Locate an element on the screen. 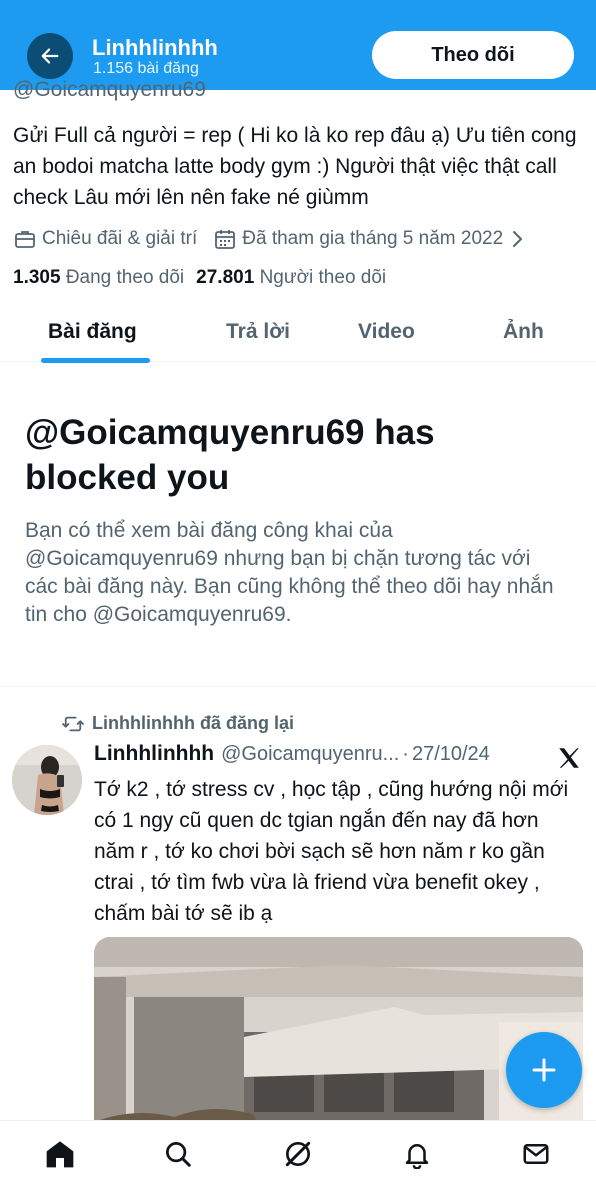 Image resolution: width=596 pixels, height=1200 pixels. nav-home is located at coordinates (60, 1154).